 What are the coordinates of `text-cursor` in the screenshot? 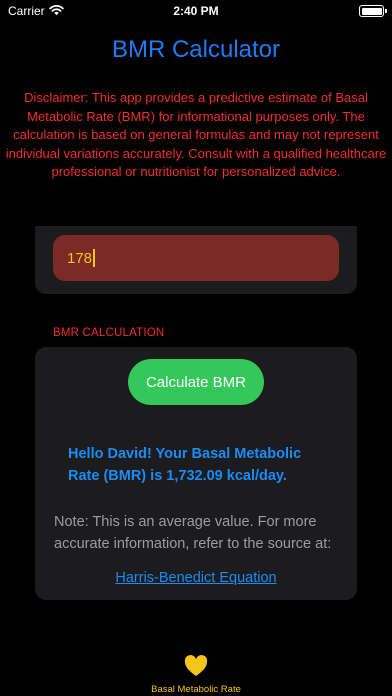 It's located at (94, 258).